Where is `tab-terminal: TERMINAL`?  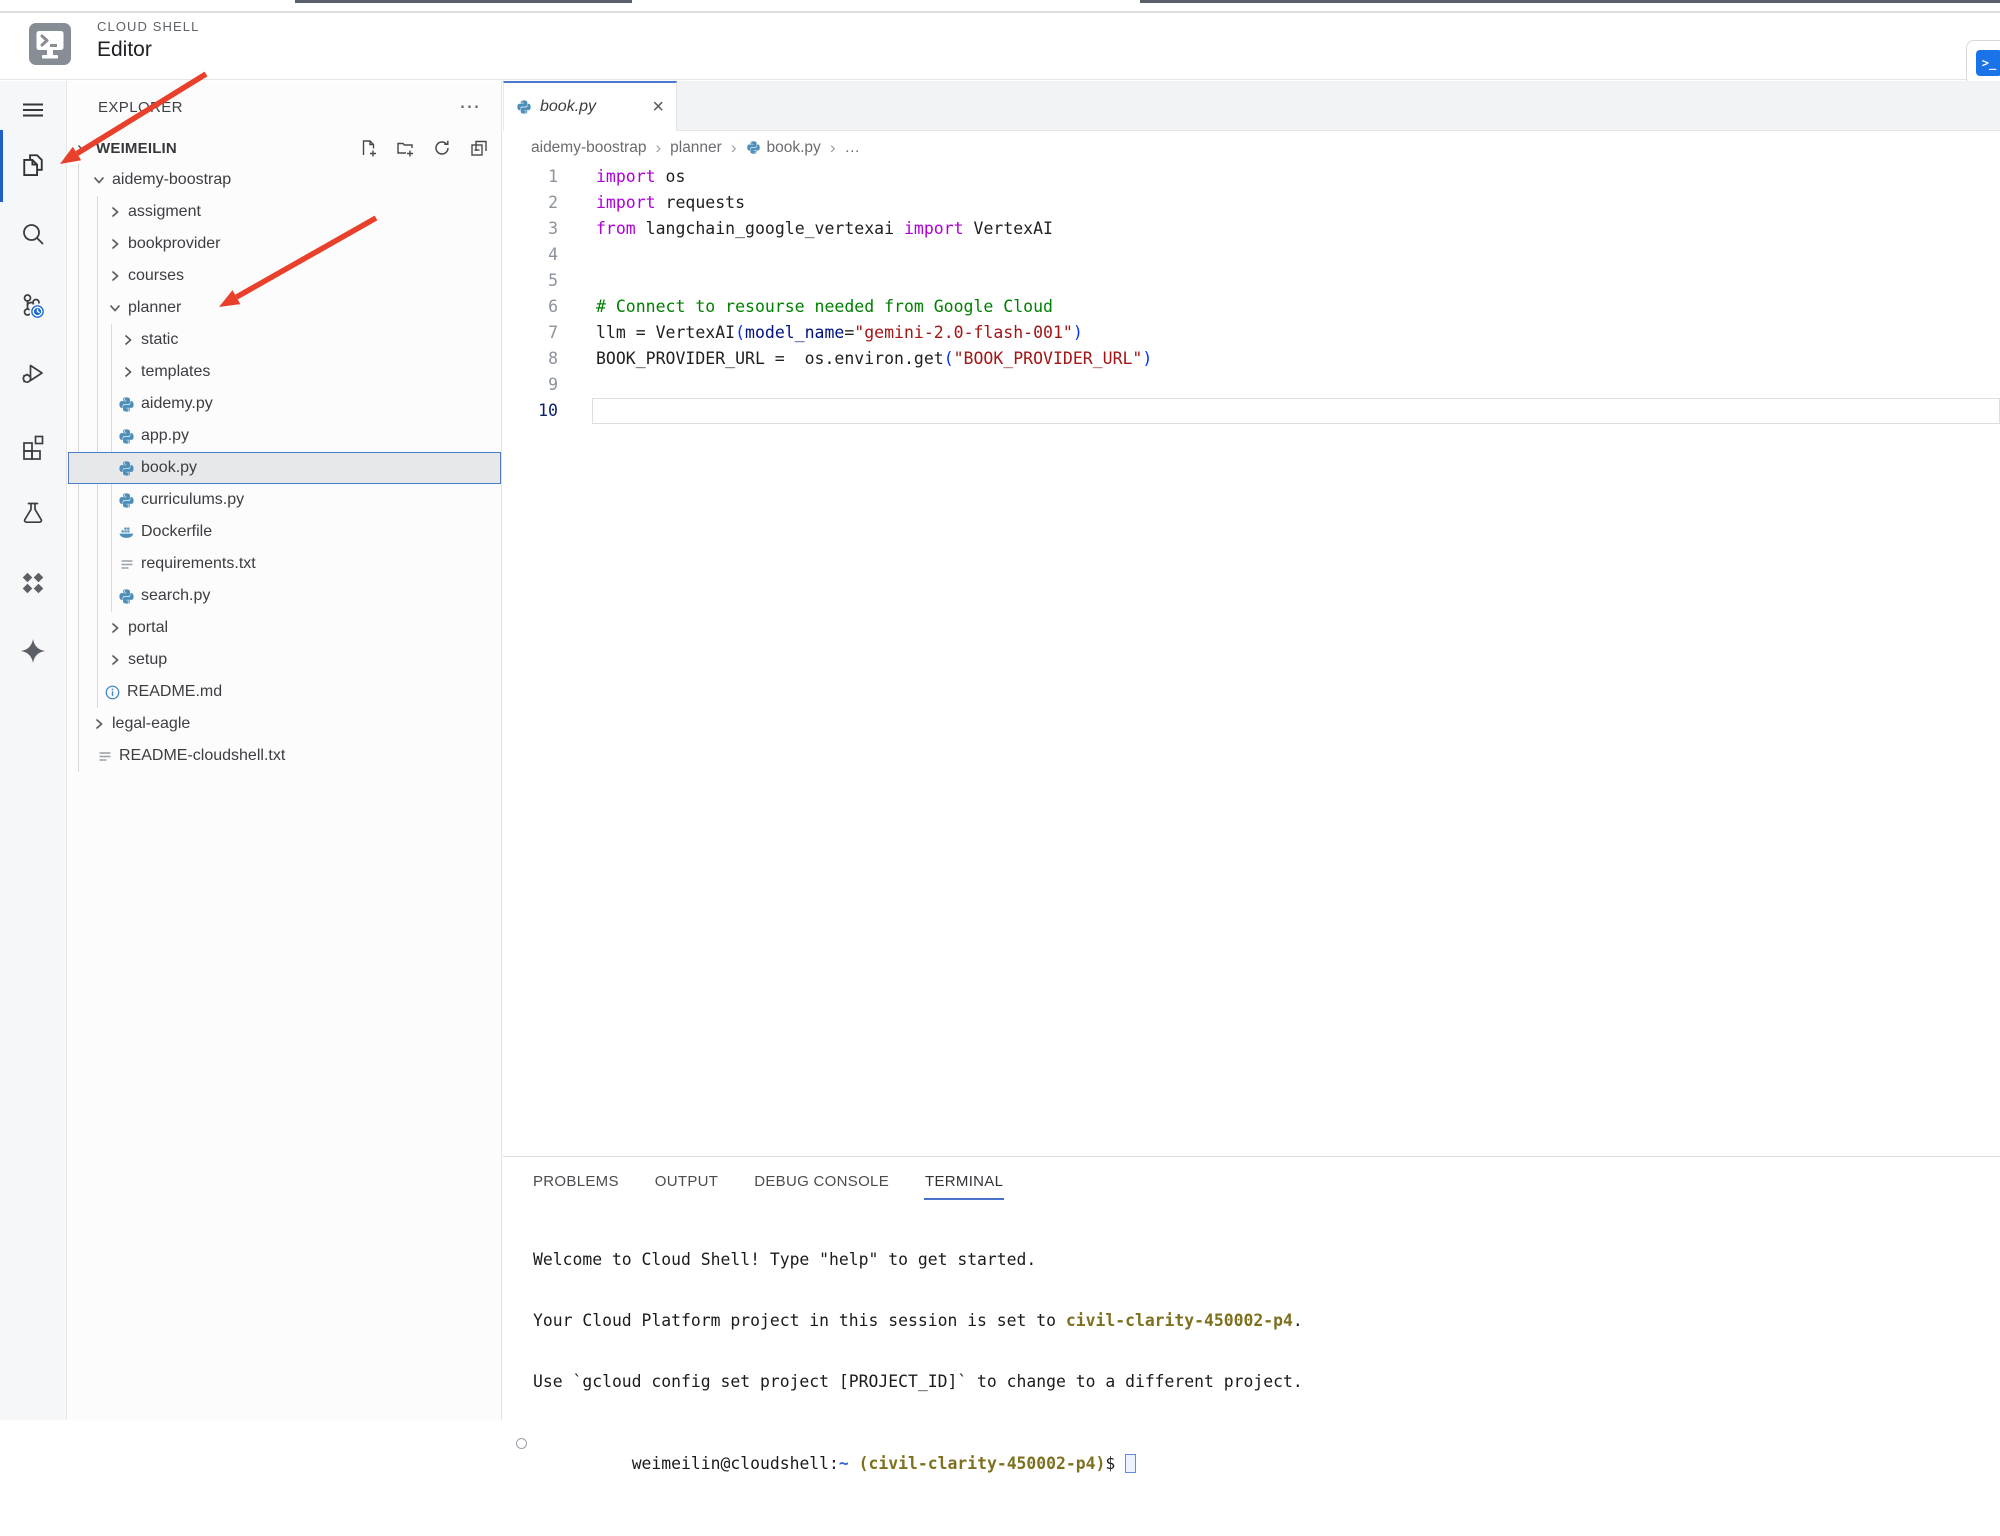 tab-terminal: TERMINAL is located at coordinates (964, 1179).